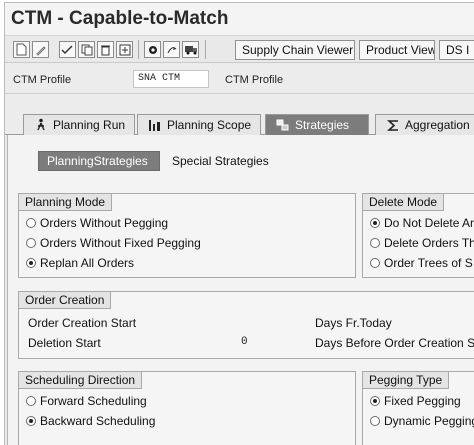 Image resolution: width=474 pixels, height=445 pixels. I want to click on tab-label: Planning Run, so click(89, 125).